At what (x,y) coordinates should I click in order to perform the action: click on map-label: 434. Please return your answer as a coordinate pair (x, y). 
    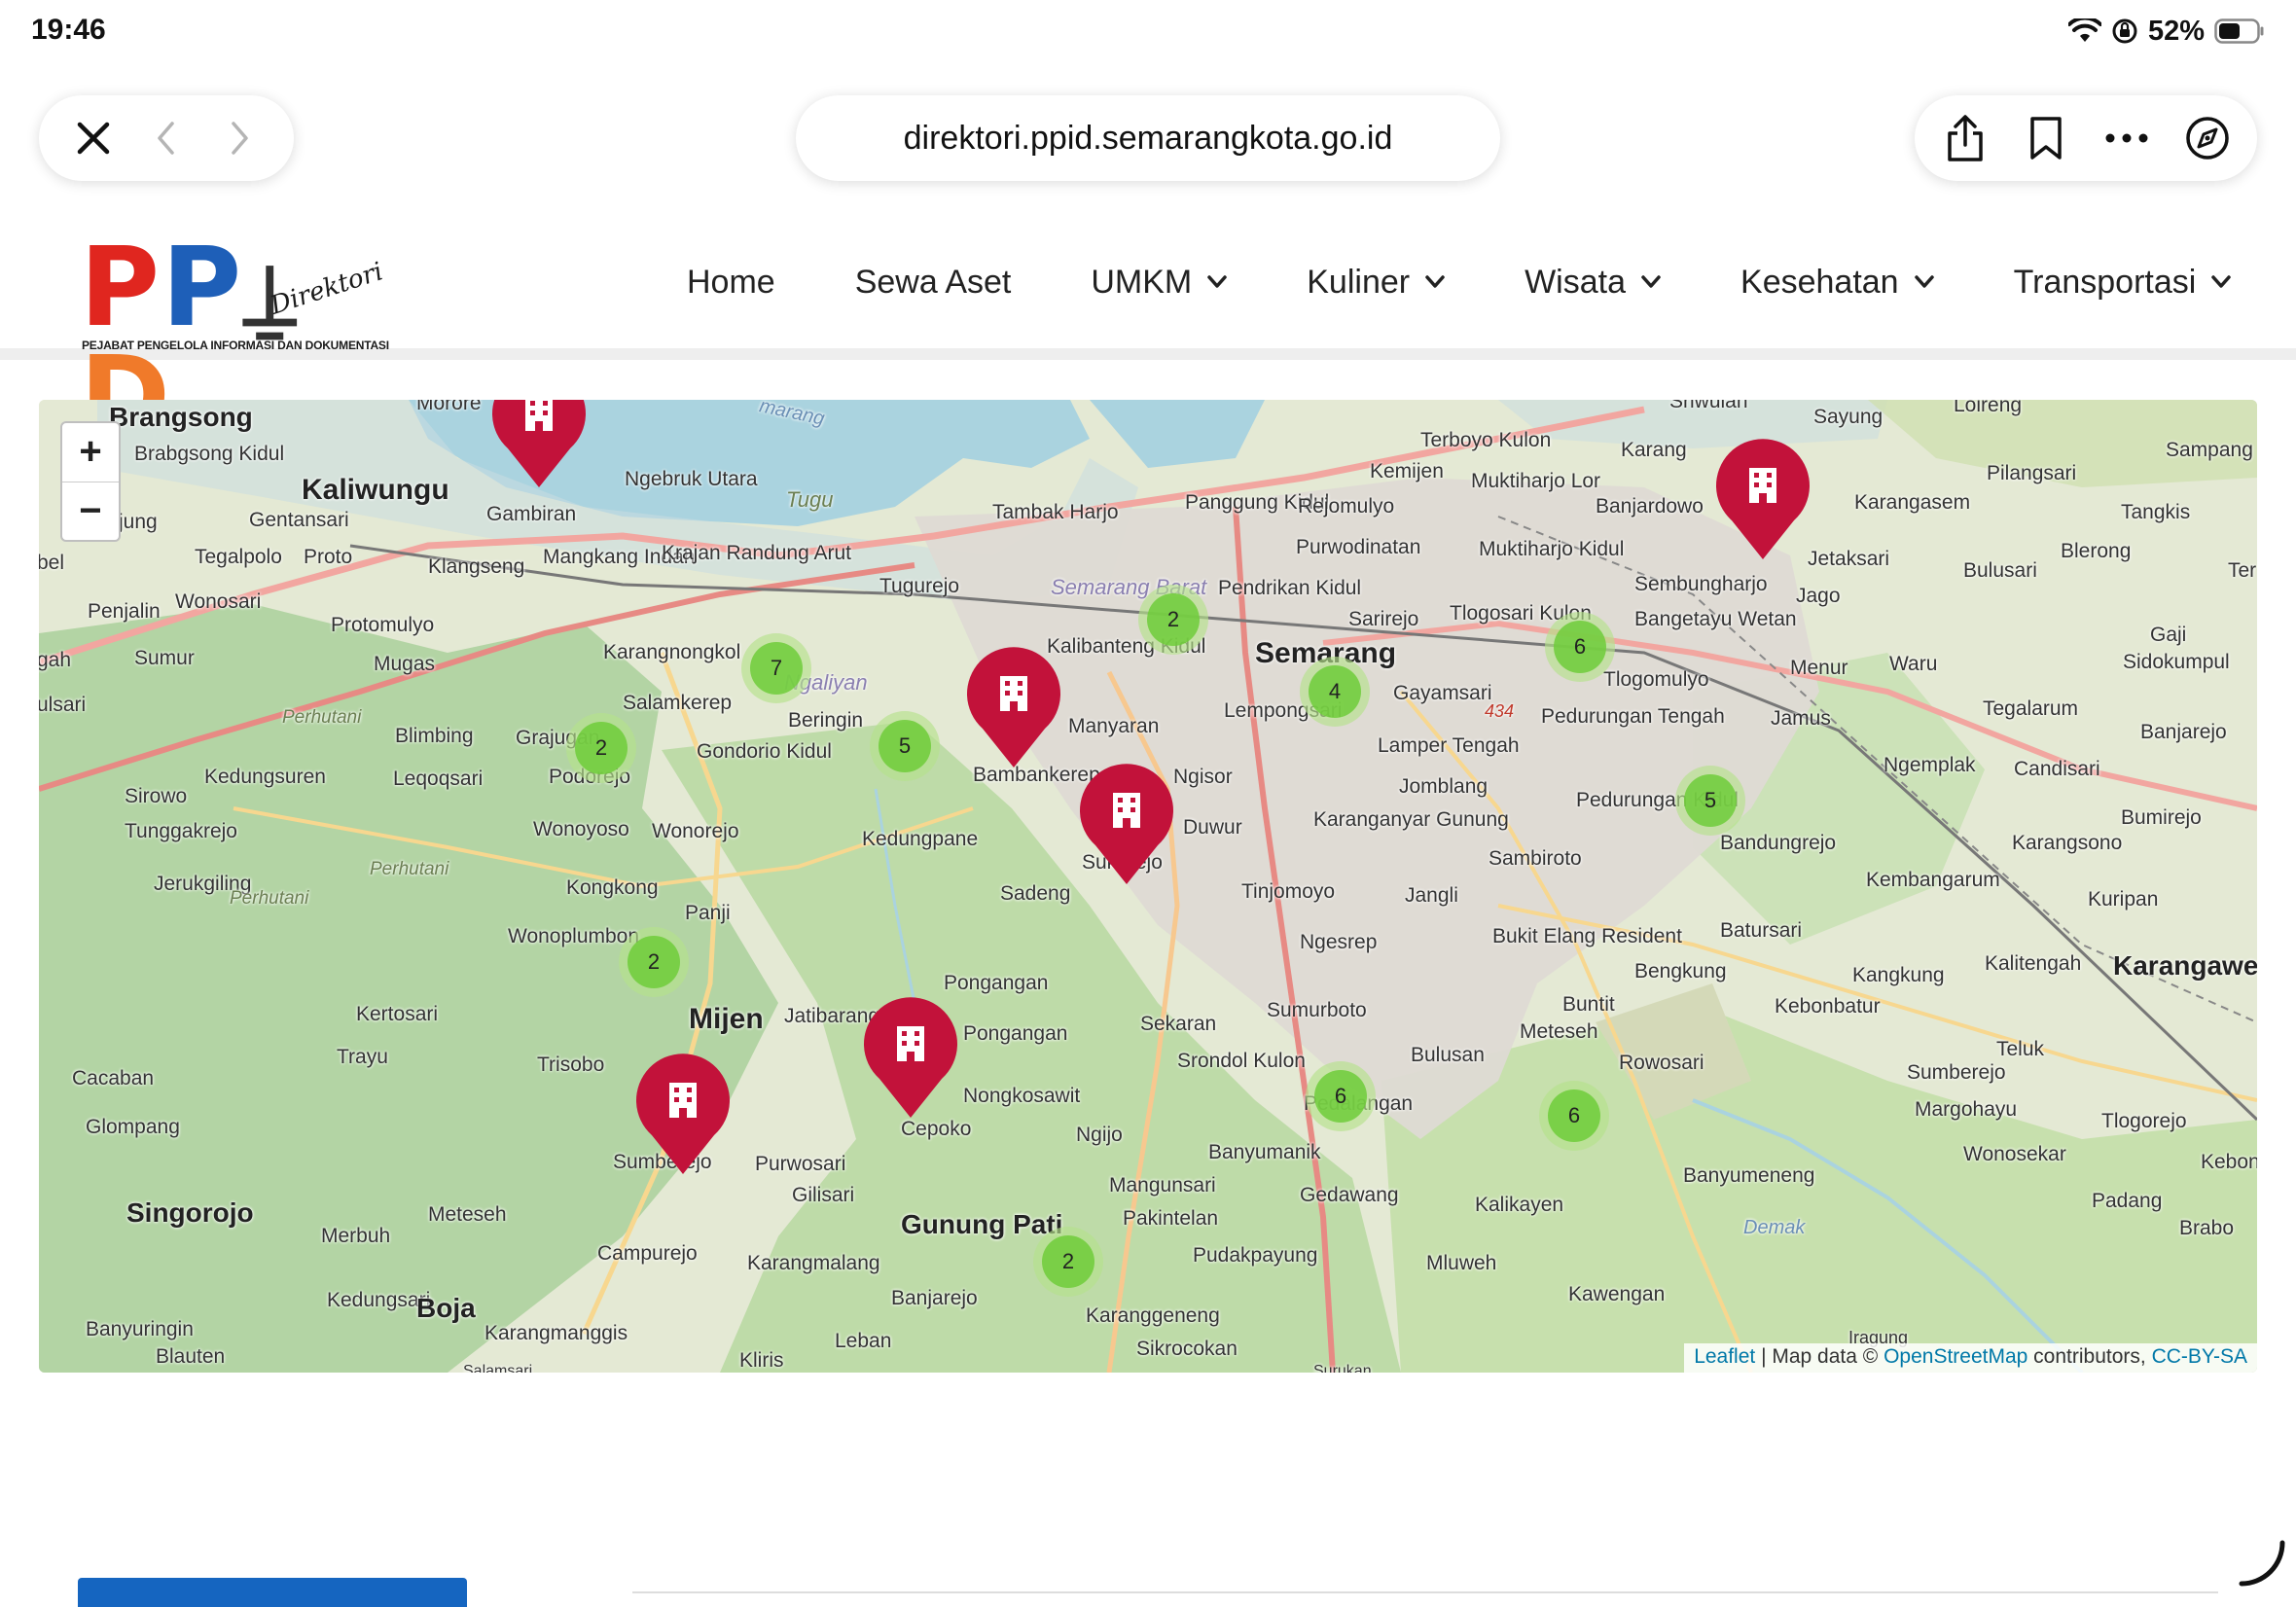
    Looking at the image, I should click on (1500, 711).